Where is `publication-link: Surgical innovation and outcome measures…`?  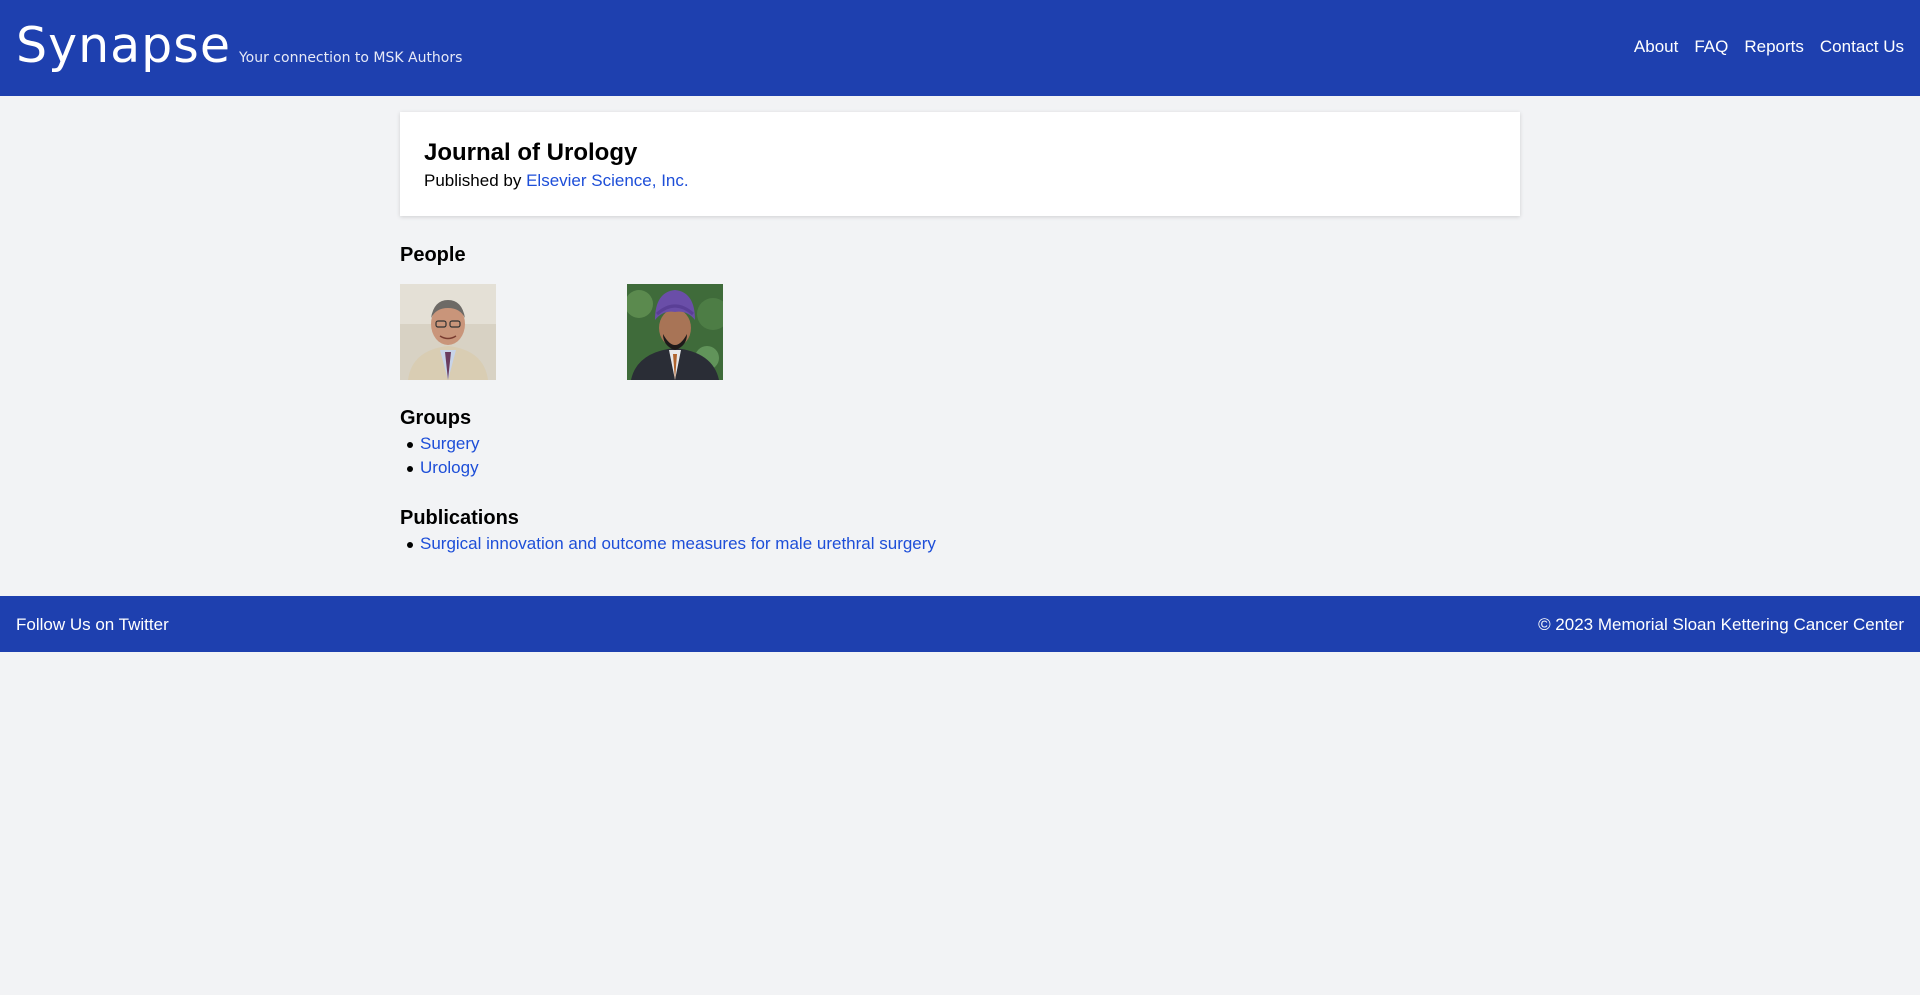
publication-link: Surgical innovation and outcome measures… is located at coordinates (678, 543).